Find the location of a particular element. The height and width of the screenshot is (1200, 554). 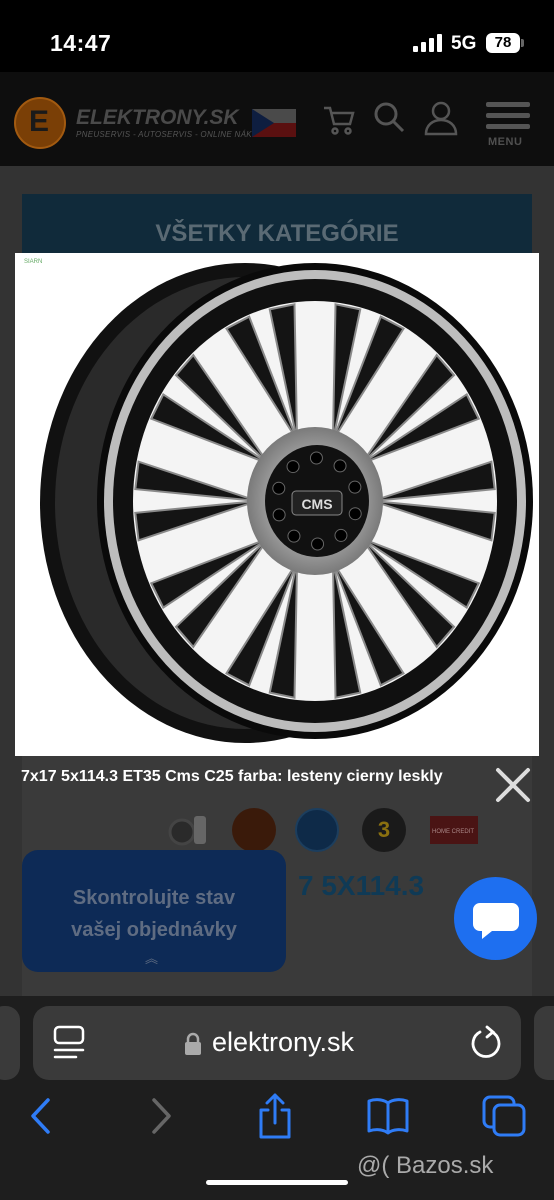

back-icon is located at coordinates (42, 1116).